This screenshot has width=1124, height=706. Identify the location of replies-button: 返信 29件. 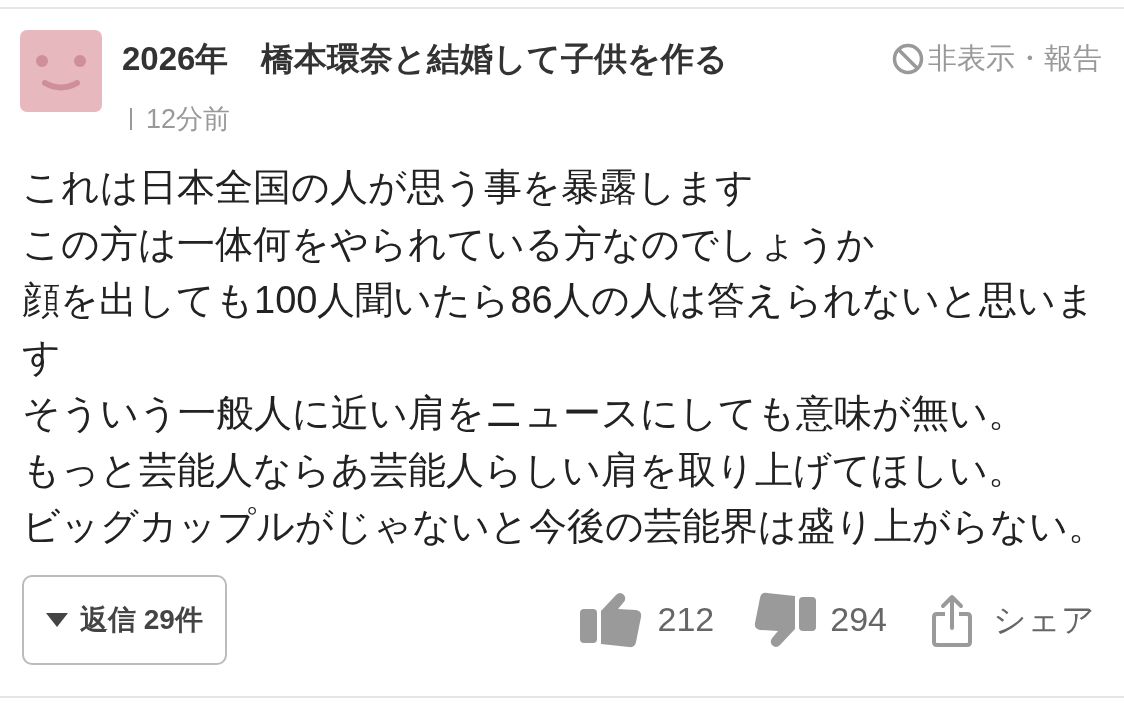
(124, 619).